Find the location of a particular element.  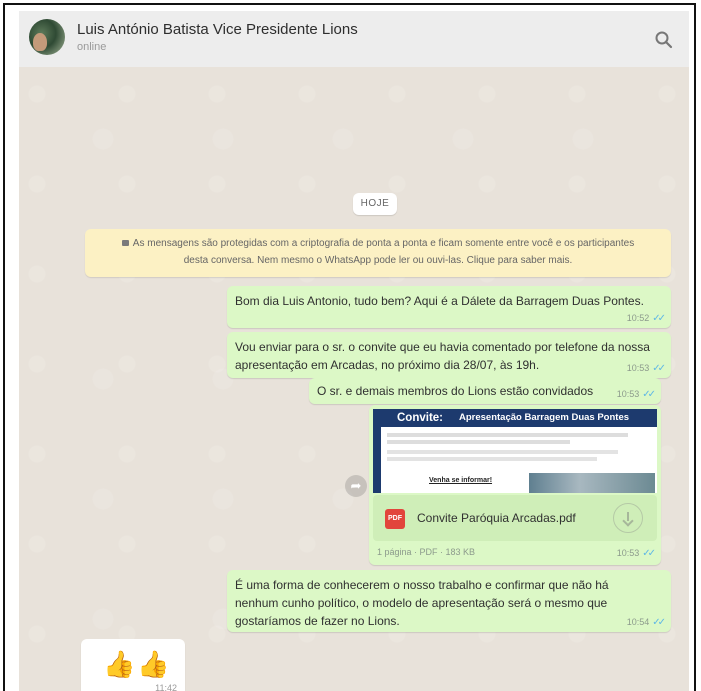

file-info: 1 página · PDF · 183 KB is located at coordinates (426, 552).